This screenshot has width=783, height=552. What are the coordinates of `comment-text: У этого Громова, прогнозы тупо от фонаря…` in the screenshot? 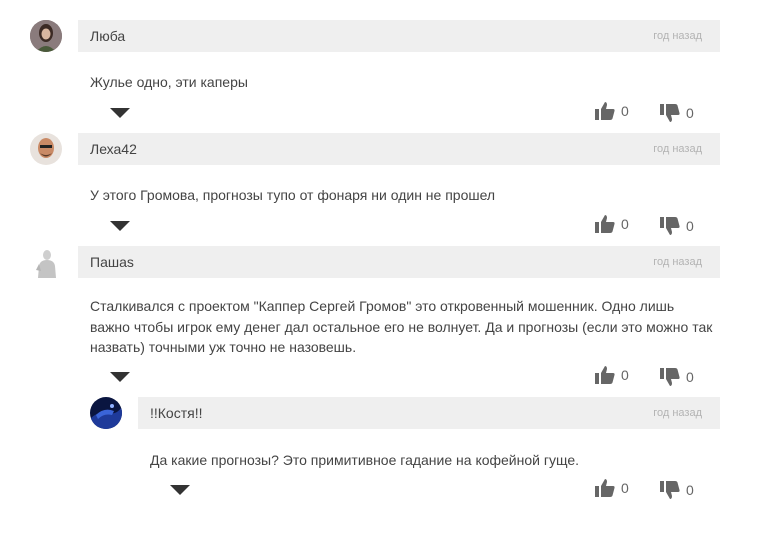 It's located at (293, 195).